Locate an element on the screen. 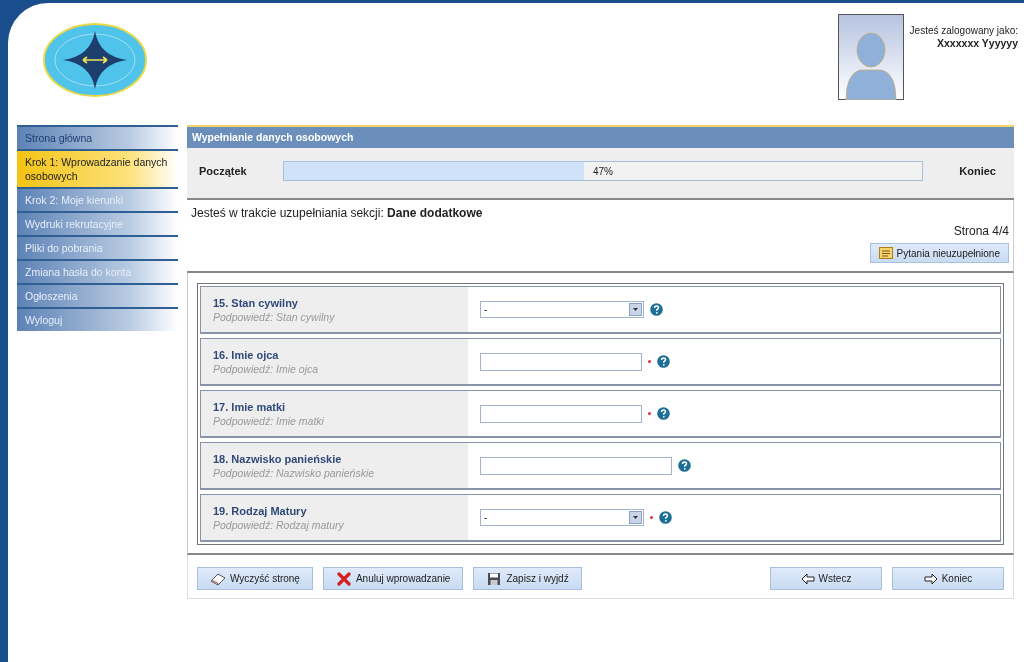  footer-button: Koniec is located at coordinates (948, 578).